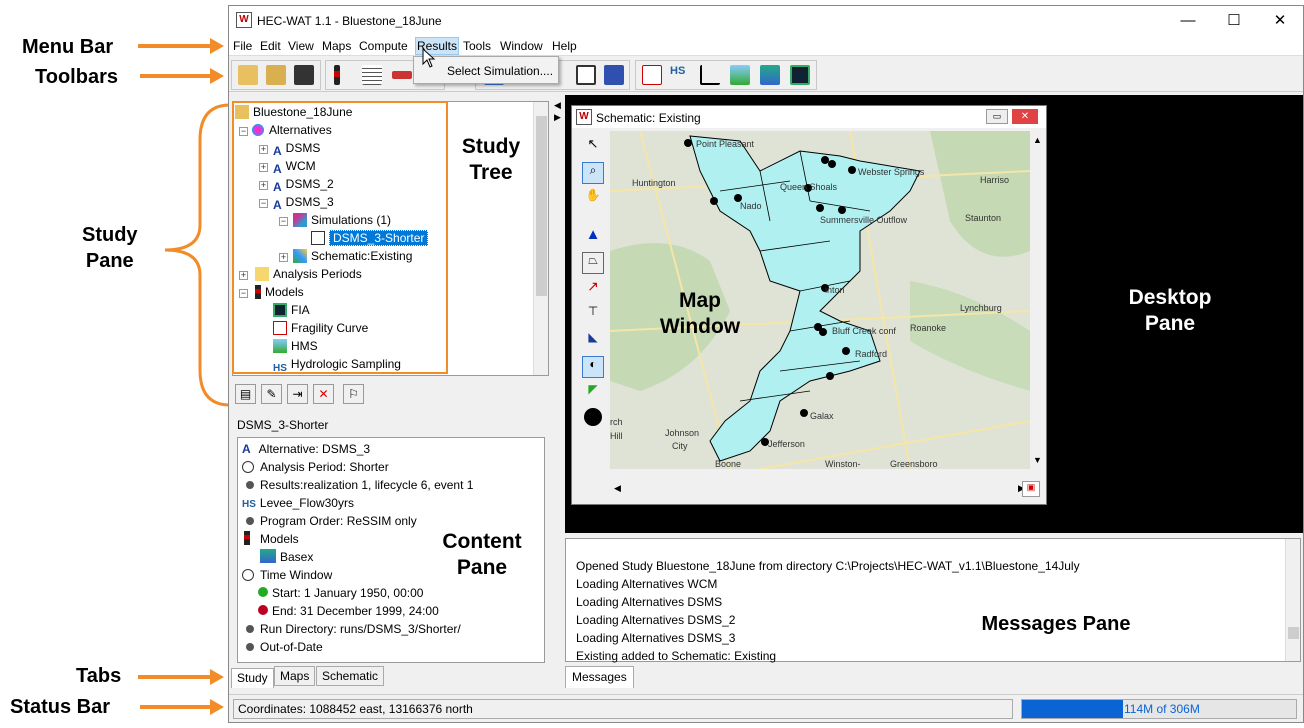 The image size is (1304, 728). I want to click on study-tree-highlight, so click(340, 237).